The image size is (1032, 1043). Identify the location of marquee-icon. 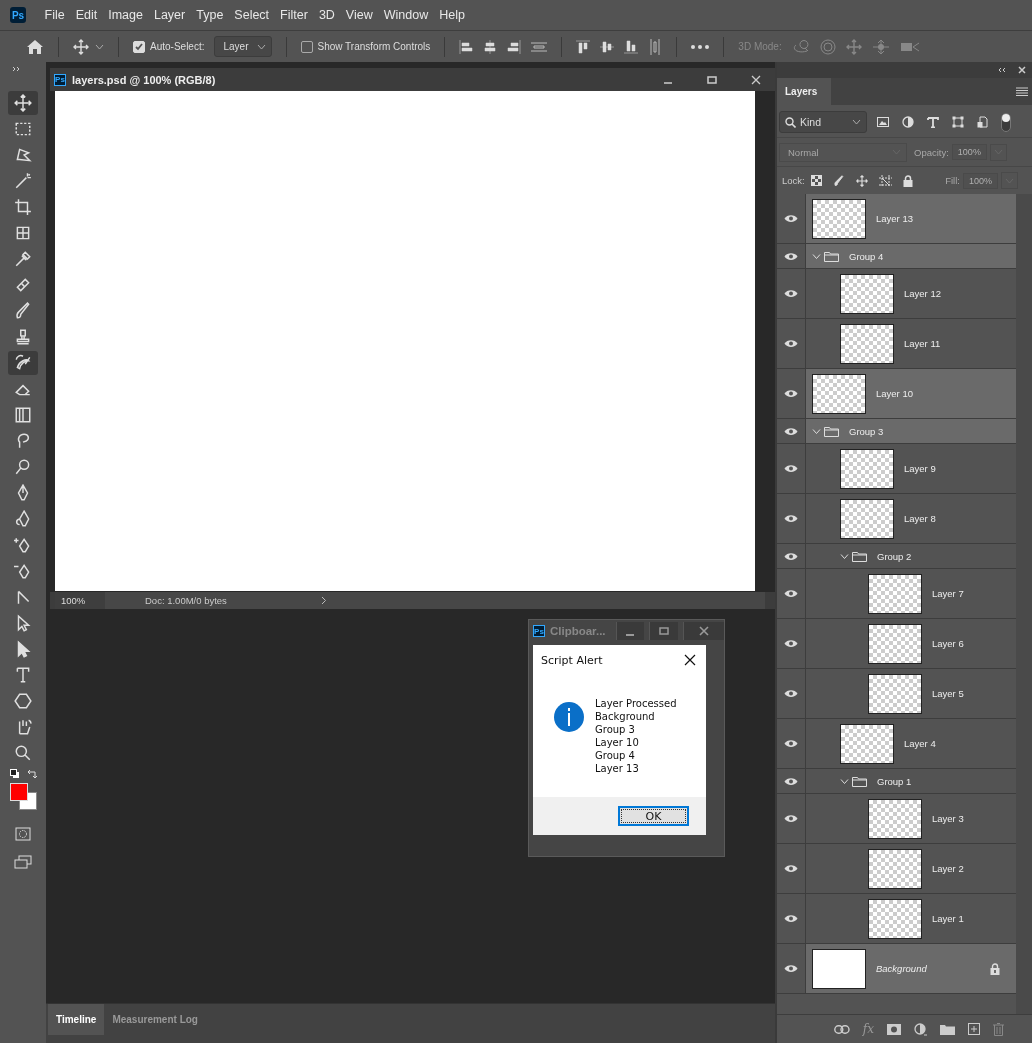
(23, 129).